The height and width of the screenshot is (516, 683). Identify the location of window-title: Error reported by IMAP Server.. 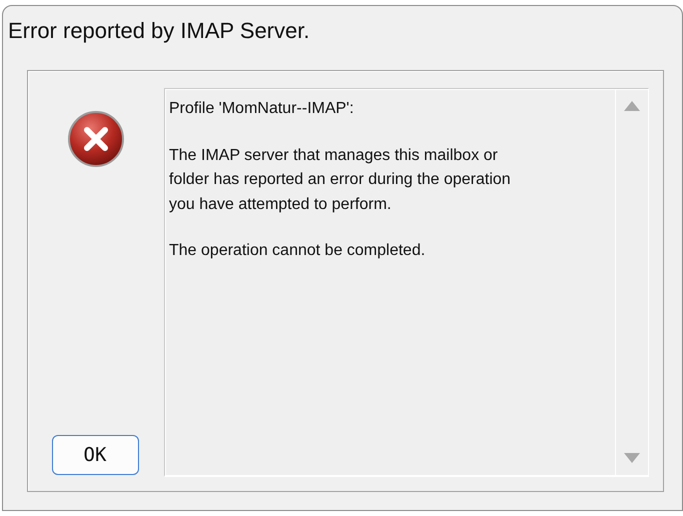
(159, 31).